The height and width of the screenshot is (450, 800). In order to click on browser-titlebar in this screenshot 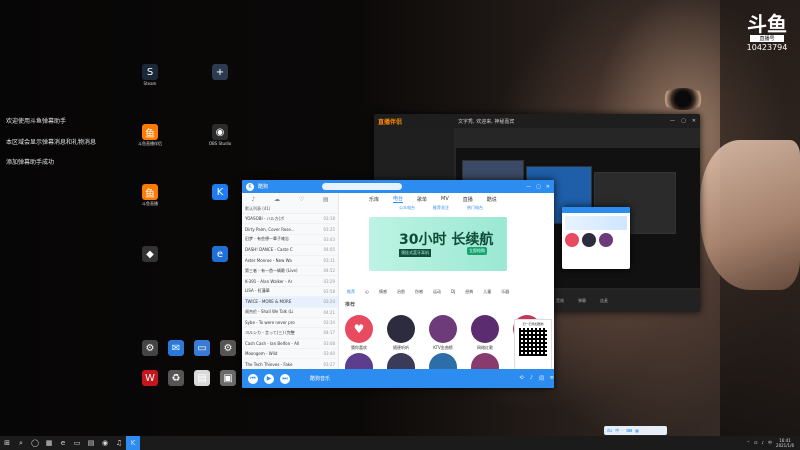, I will do `click(596, 210)`.